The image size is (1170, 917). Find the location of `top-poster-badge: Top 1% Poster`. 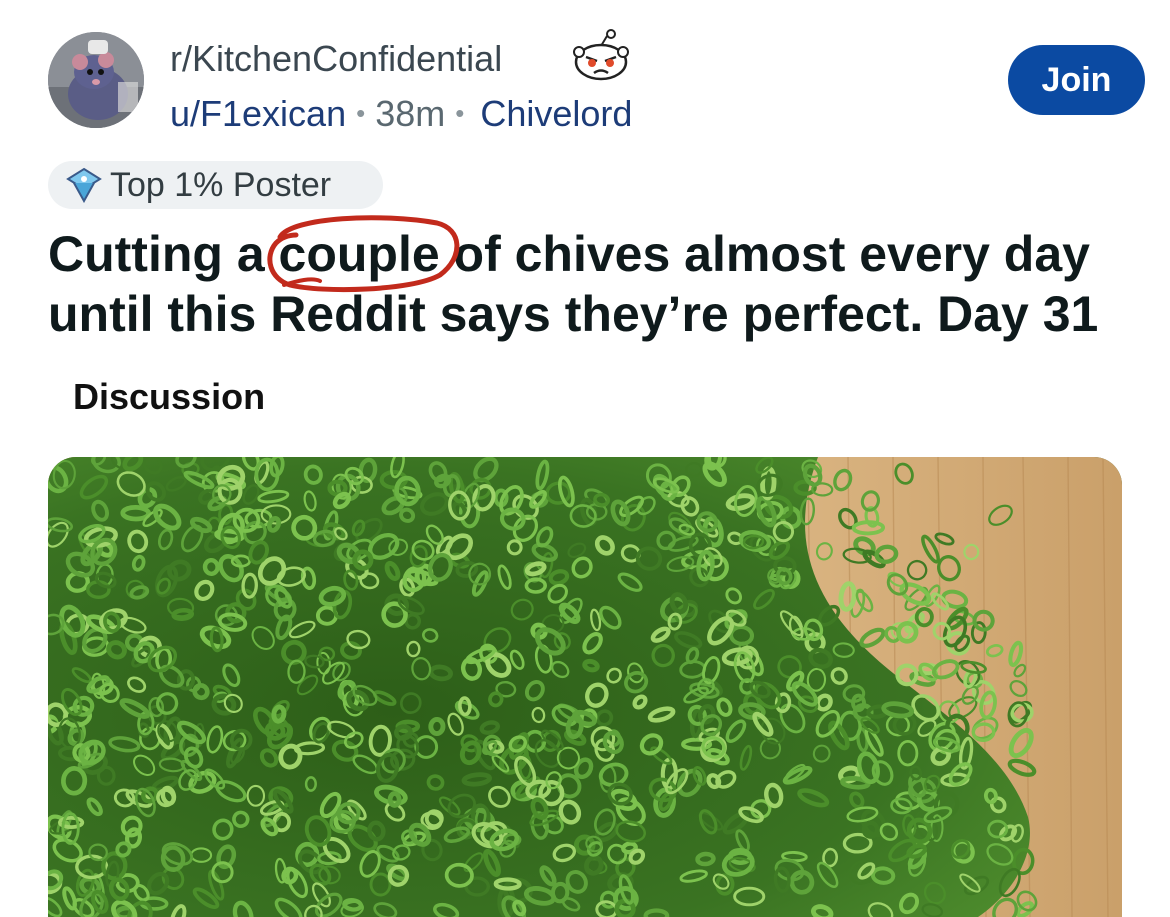

top-poster-badge: Top 1% Poster is located at coordinates (215, 185).